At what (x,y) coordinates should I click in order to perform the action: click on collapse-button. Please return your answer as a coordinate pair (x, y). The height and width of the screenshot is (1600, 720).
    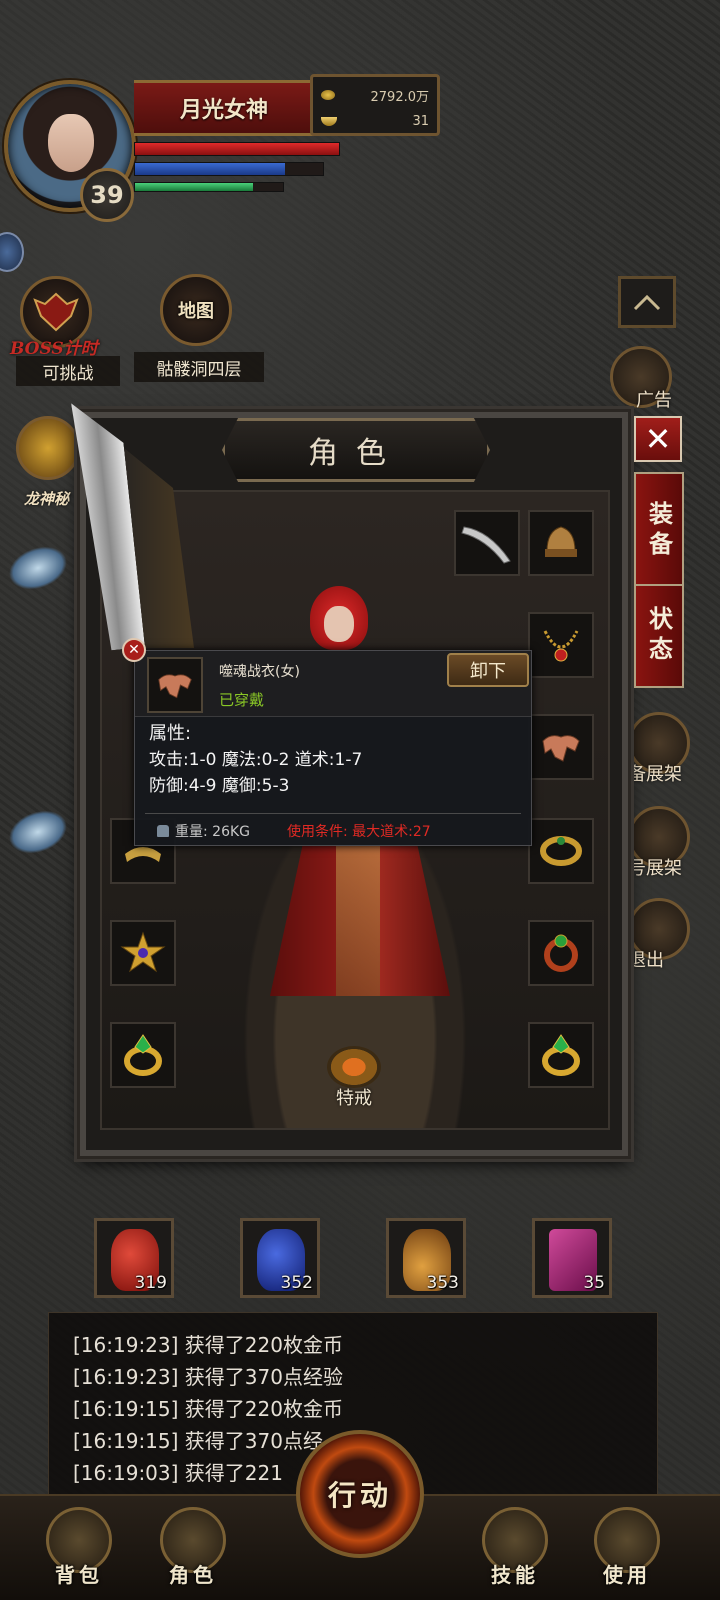
    Looking at the image, I should click on (647, 302).